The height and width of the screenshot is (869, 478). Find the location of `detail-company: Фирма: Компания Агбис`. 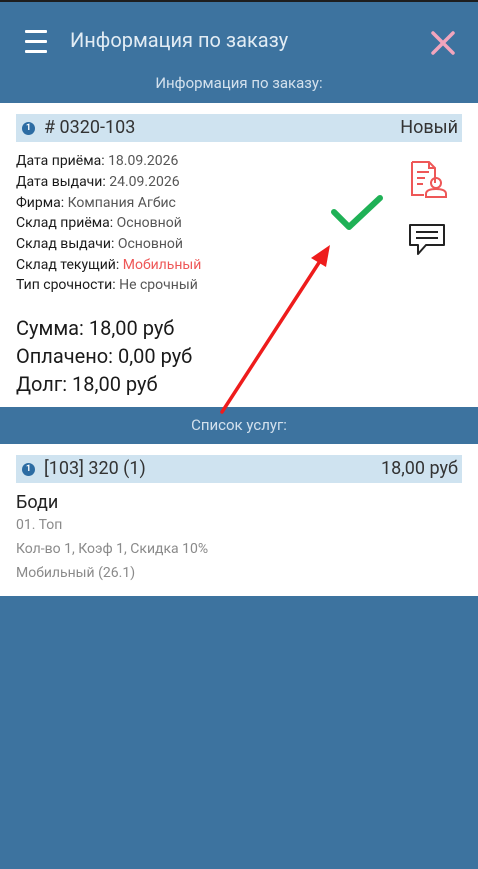

detail-company: Фирма: Компания Агбис is located at coordinates (96, 203).